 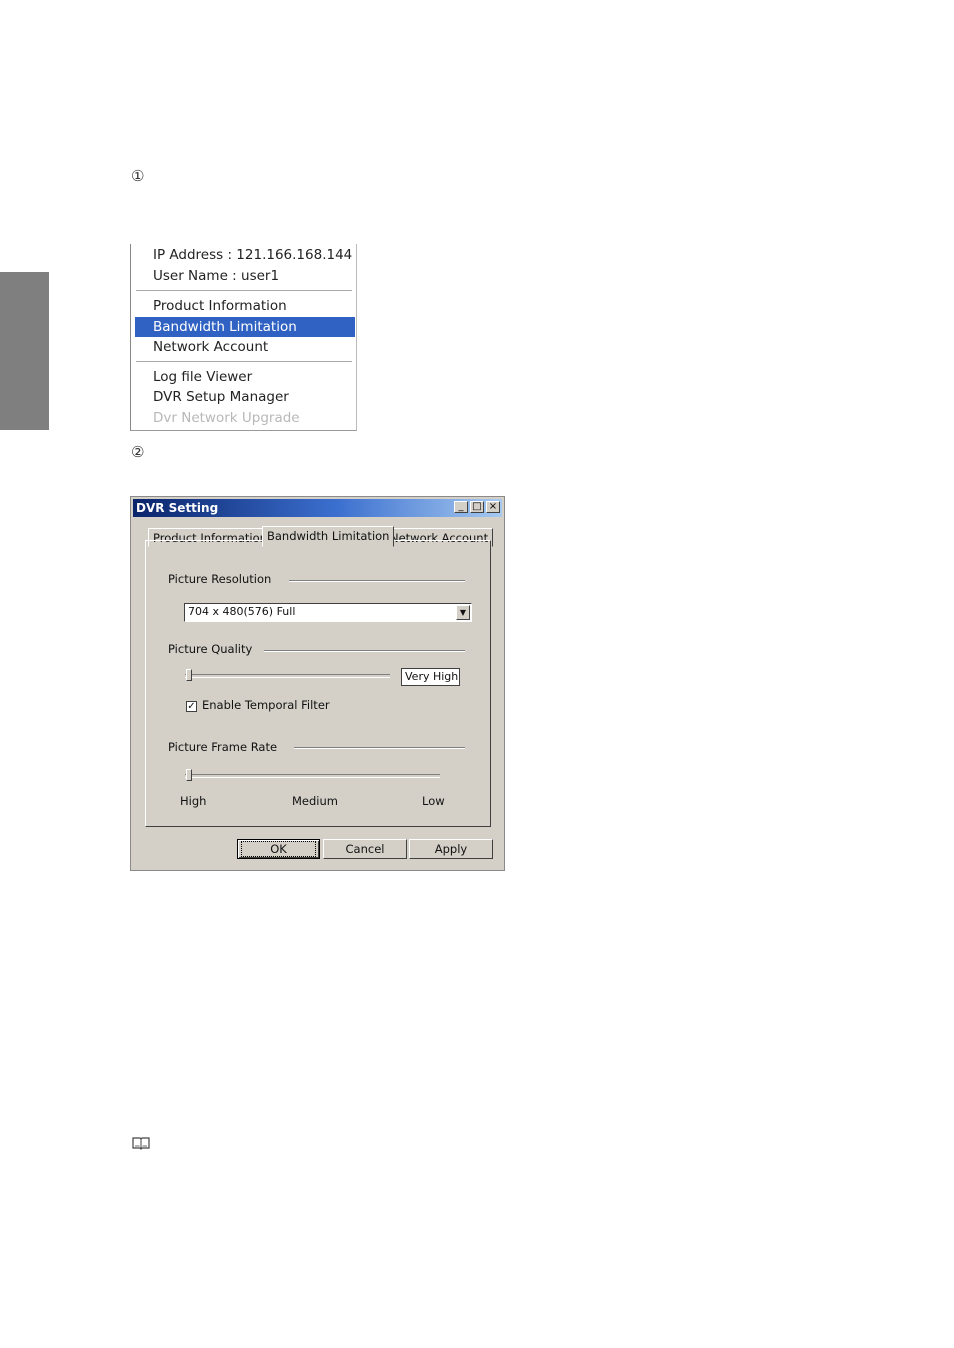 I want to click on menu-item-log-file-viewer: Log file Viewer, so click(x=202, y=377).